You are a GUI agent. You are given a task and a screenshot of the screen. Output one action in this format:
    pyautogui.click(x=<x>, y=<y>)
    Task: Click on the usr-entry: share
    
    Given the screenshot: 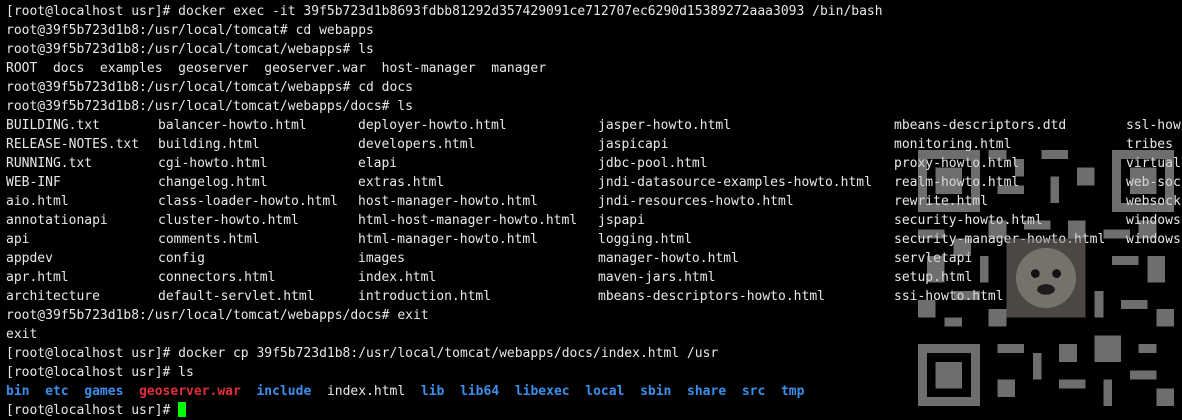 What is the action you would take?
    pyautogui.click(x=707, y=391)
    